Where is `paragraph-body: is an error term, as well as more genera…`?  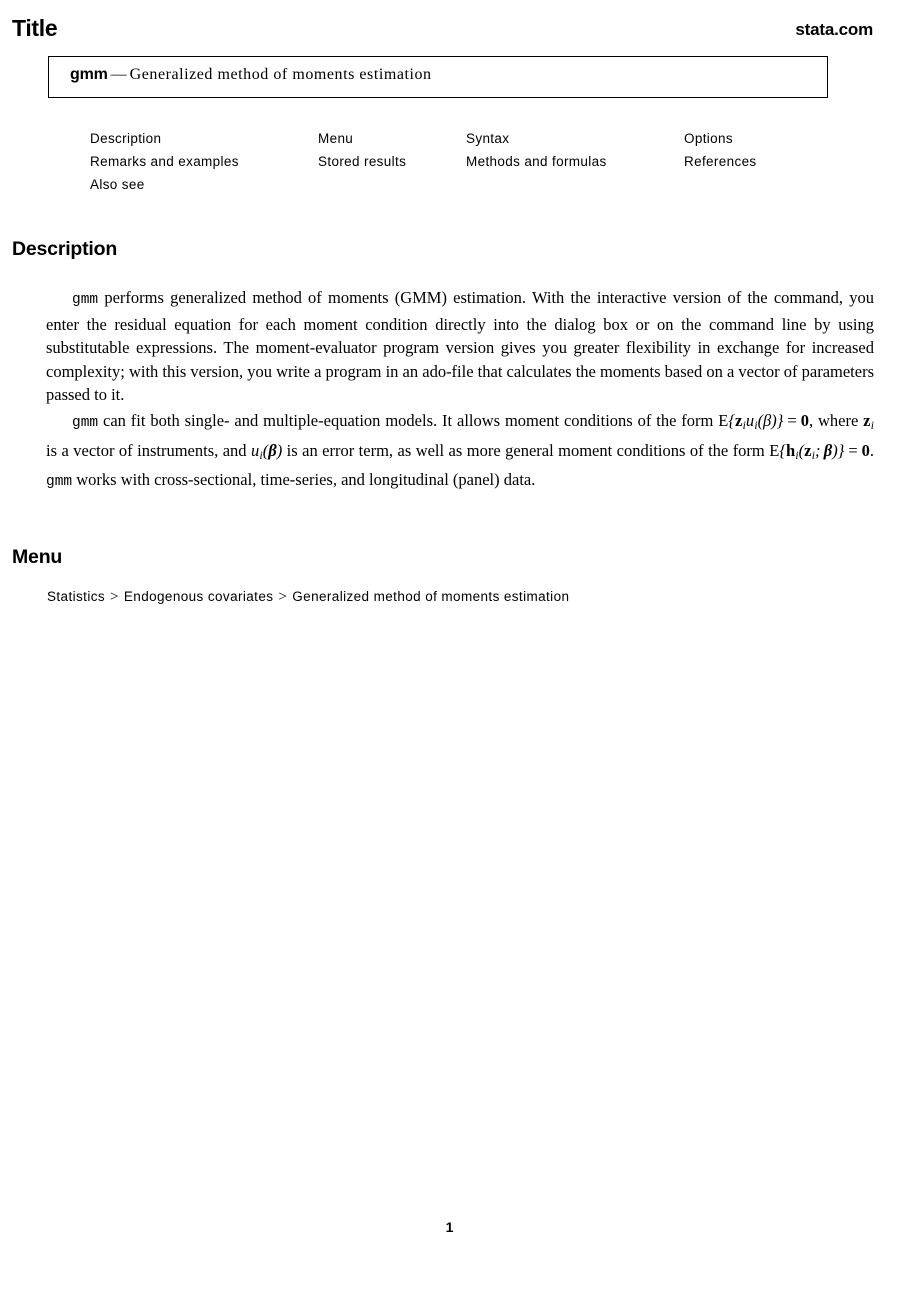
paragraph-body: is an error term, as well as more genera… is located at coordinates (526, 450).